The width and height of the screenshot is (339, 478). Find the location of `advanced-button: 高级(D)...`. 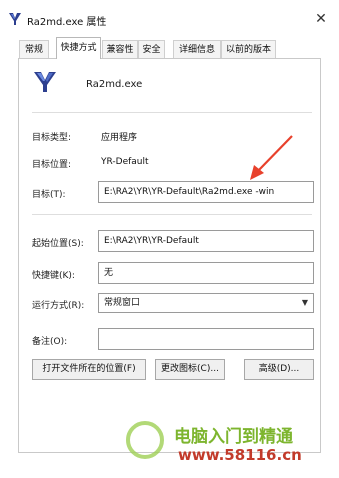

advanced-button: 高级(D)... is located at coordinates (279, 369).